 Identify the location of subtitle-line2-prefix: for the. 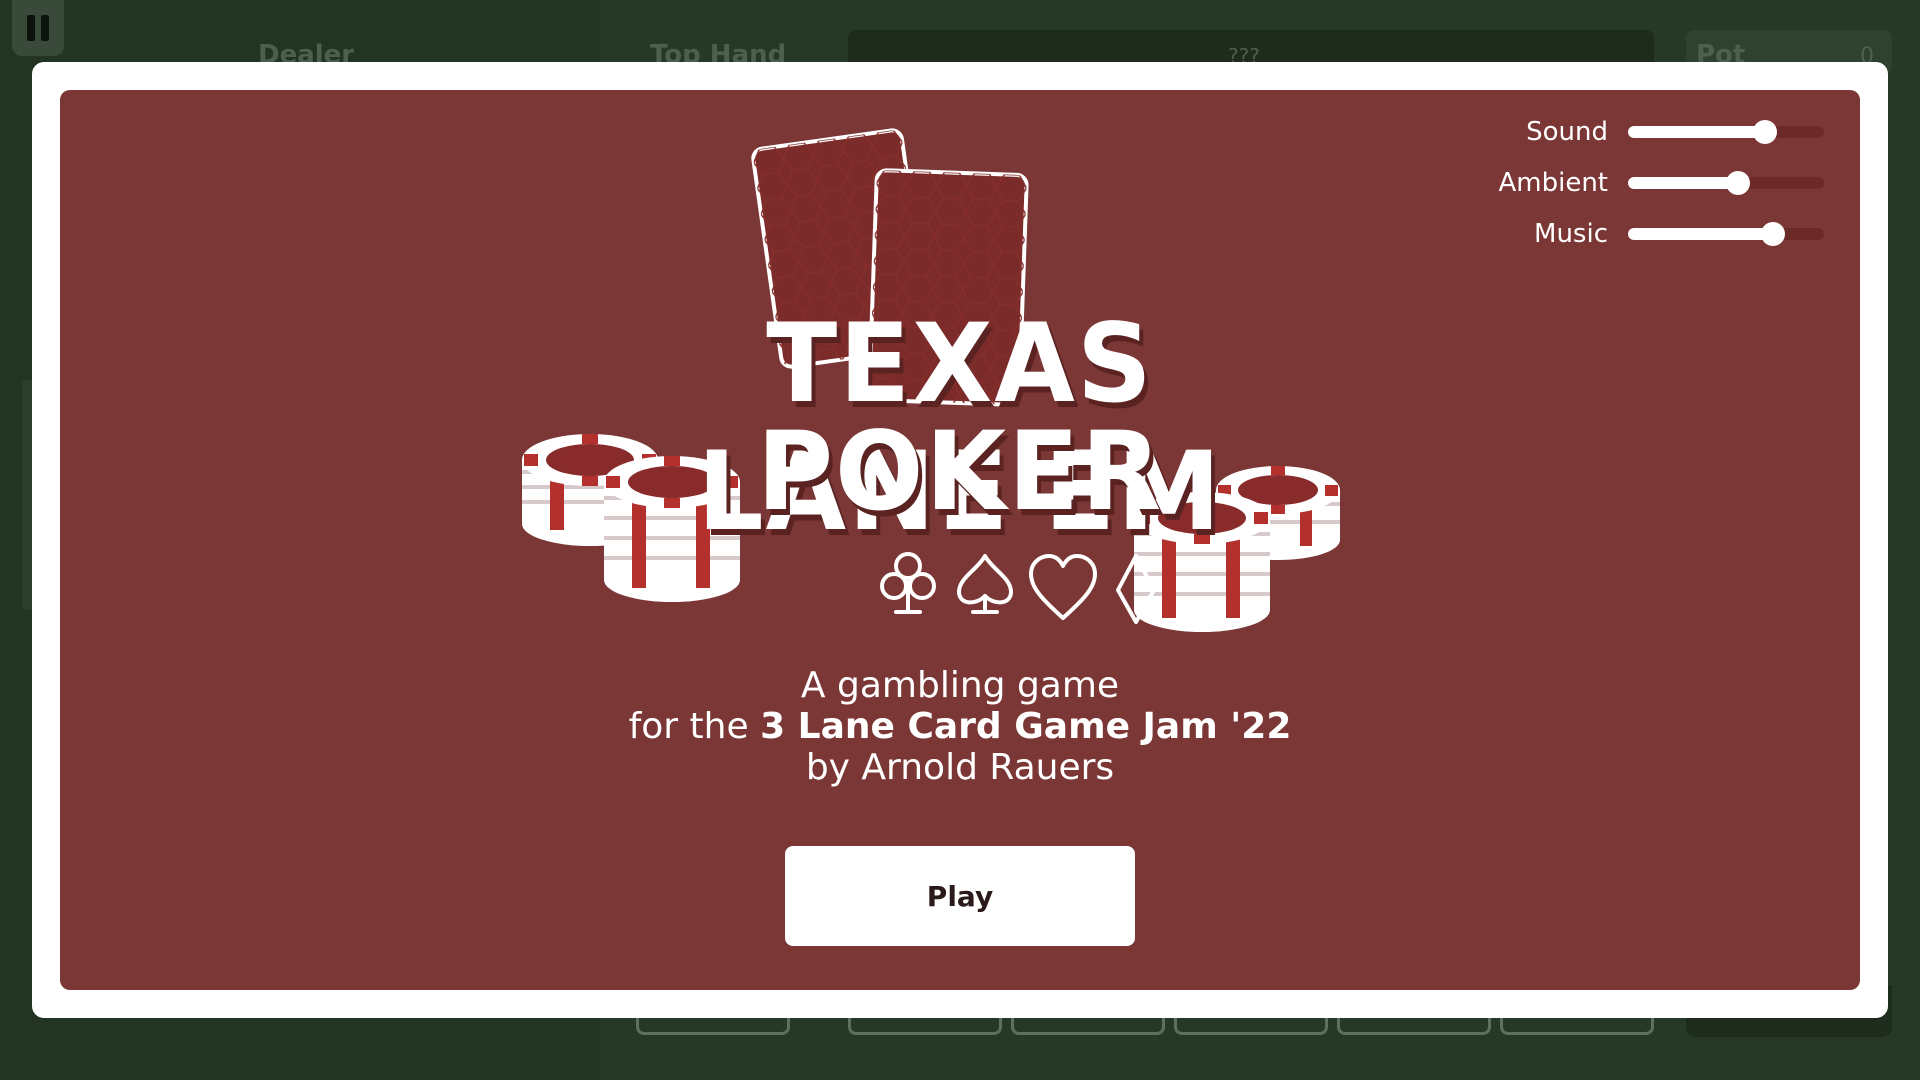
(694, 726).